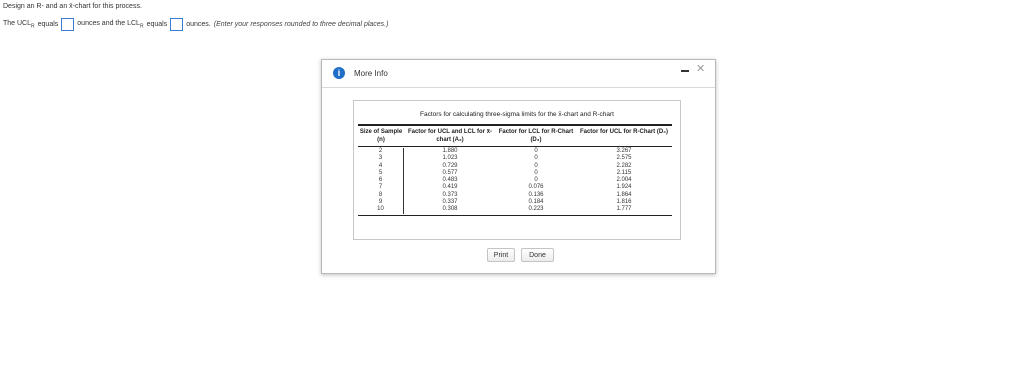 The width and height of the screenshot is (1024, 380). What do you see at coordinates (450, 165) in the screenshot?
I see `table-cell: 0.729` at bounding box center [450, 165].